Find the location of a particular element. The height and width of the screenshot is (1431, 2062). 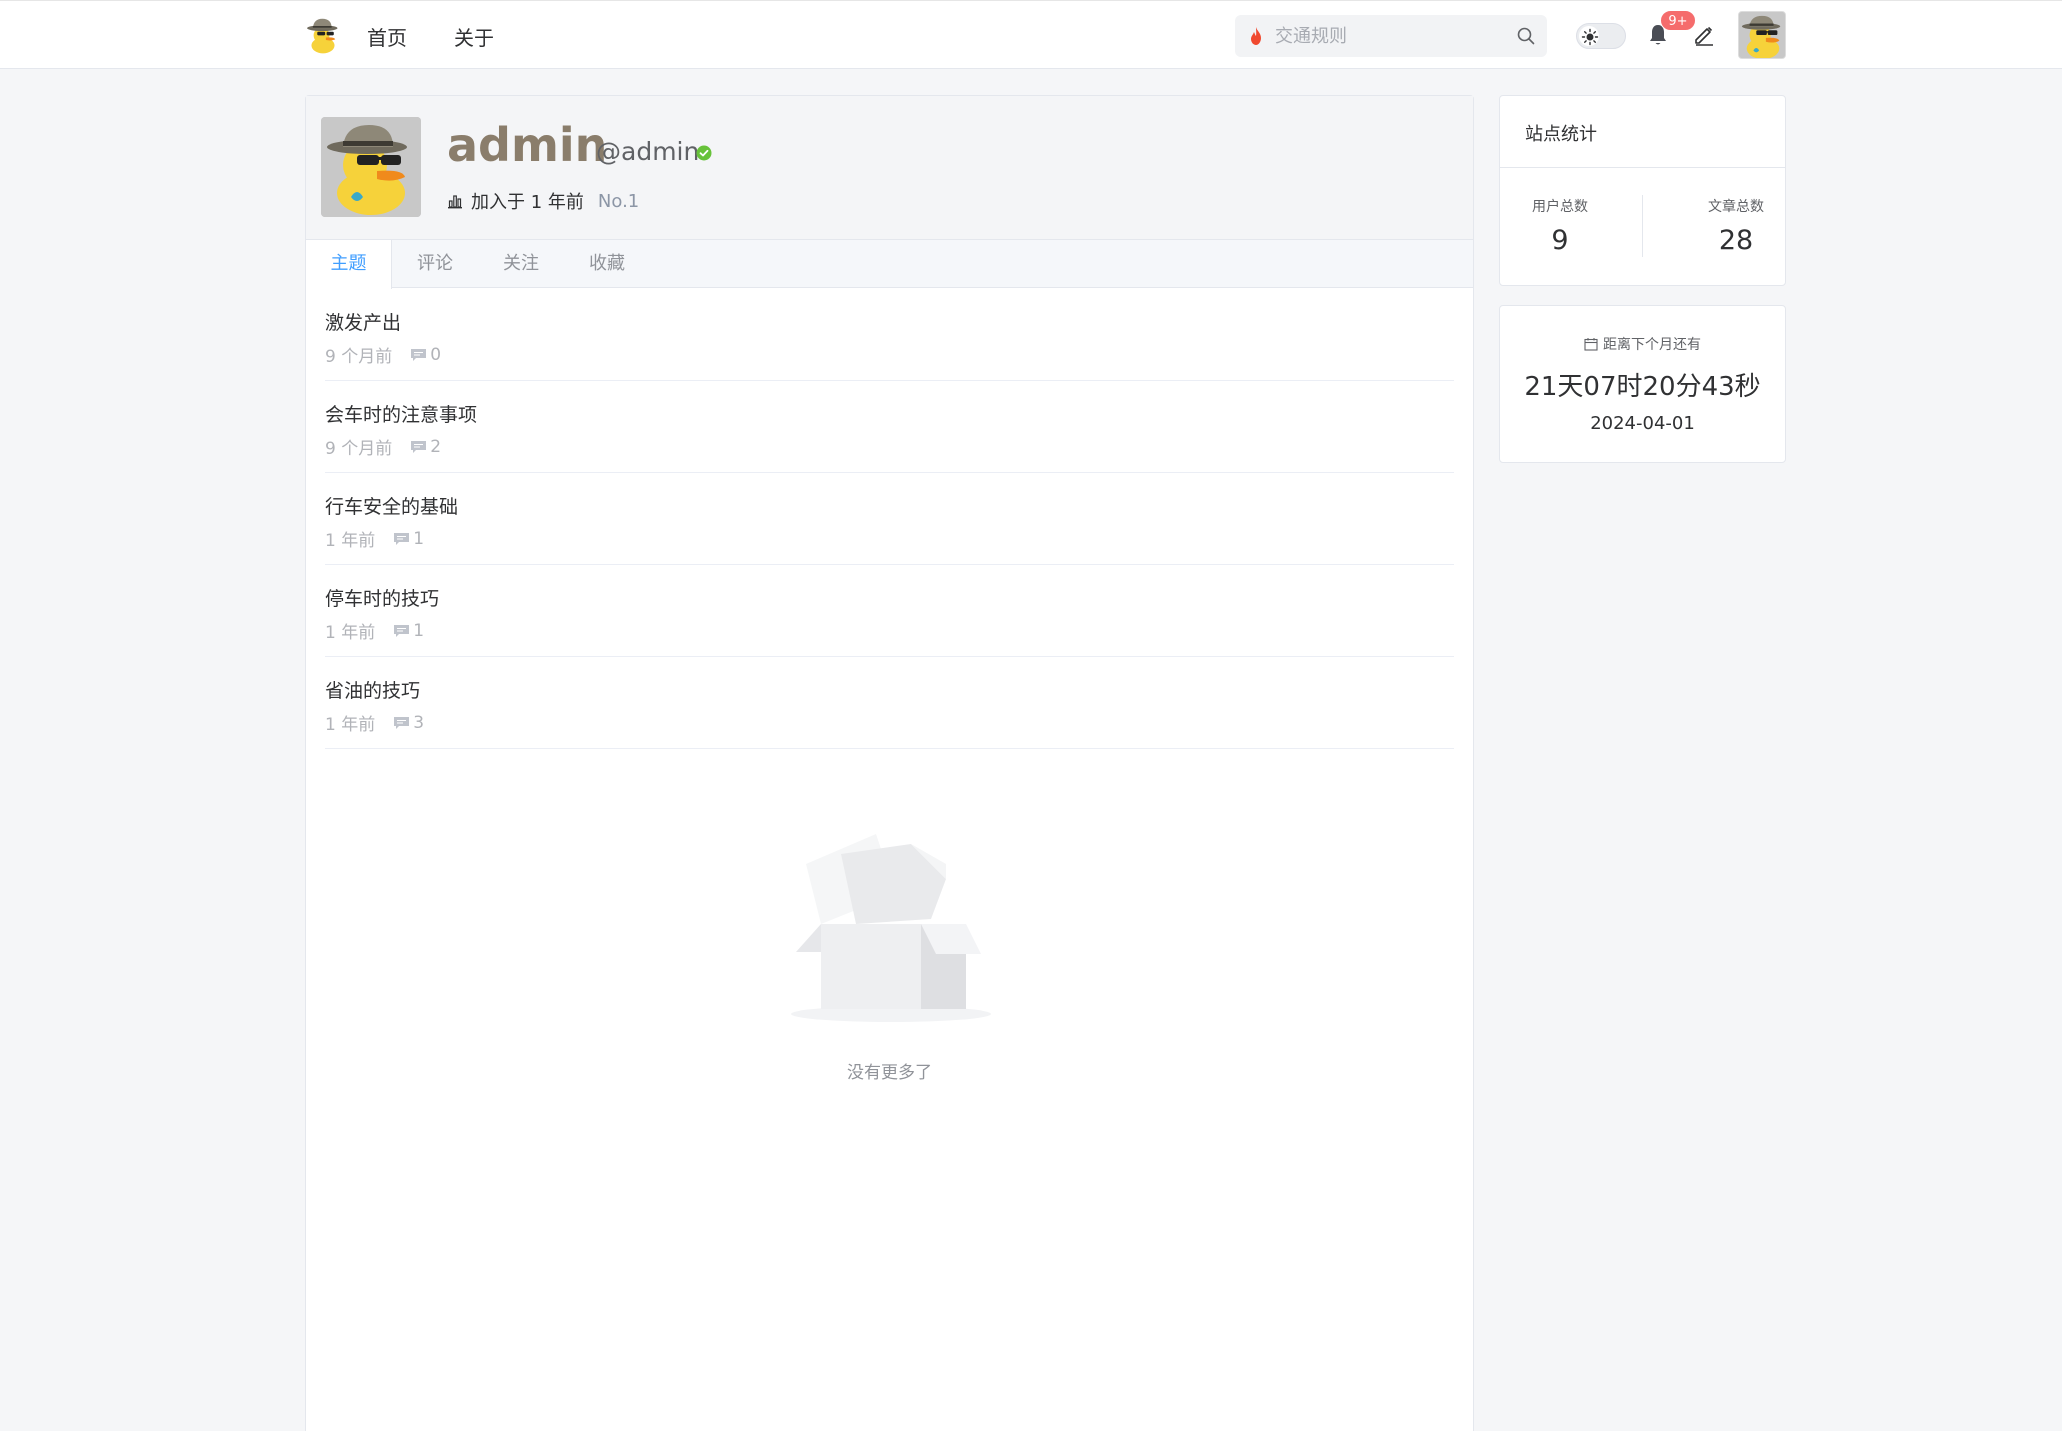

topic-meta: 9 个月前 2 is located at coordinates (383, 447).